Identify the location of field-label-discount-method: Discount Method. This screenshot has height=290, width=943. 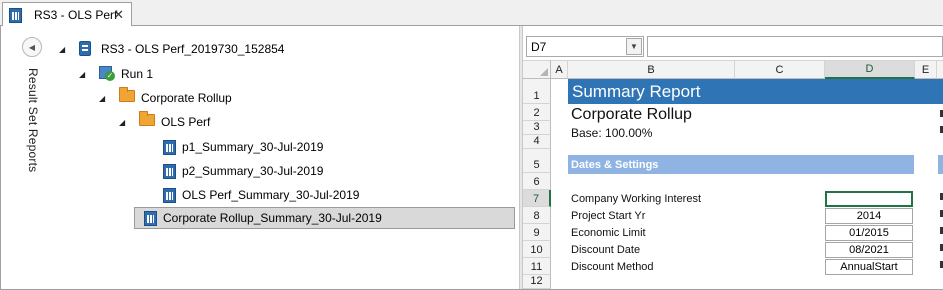
(612, 267).